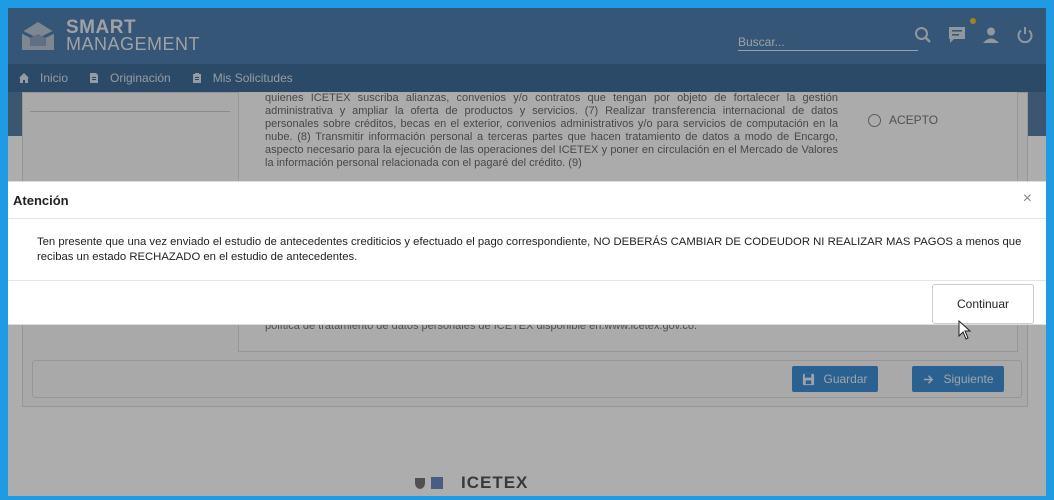 The height and width of the screenshot is (500, 1054). Describe the element at coordinates (527, 303) in the screenshot. I see `modal-footer: Continuar` at that location.